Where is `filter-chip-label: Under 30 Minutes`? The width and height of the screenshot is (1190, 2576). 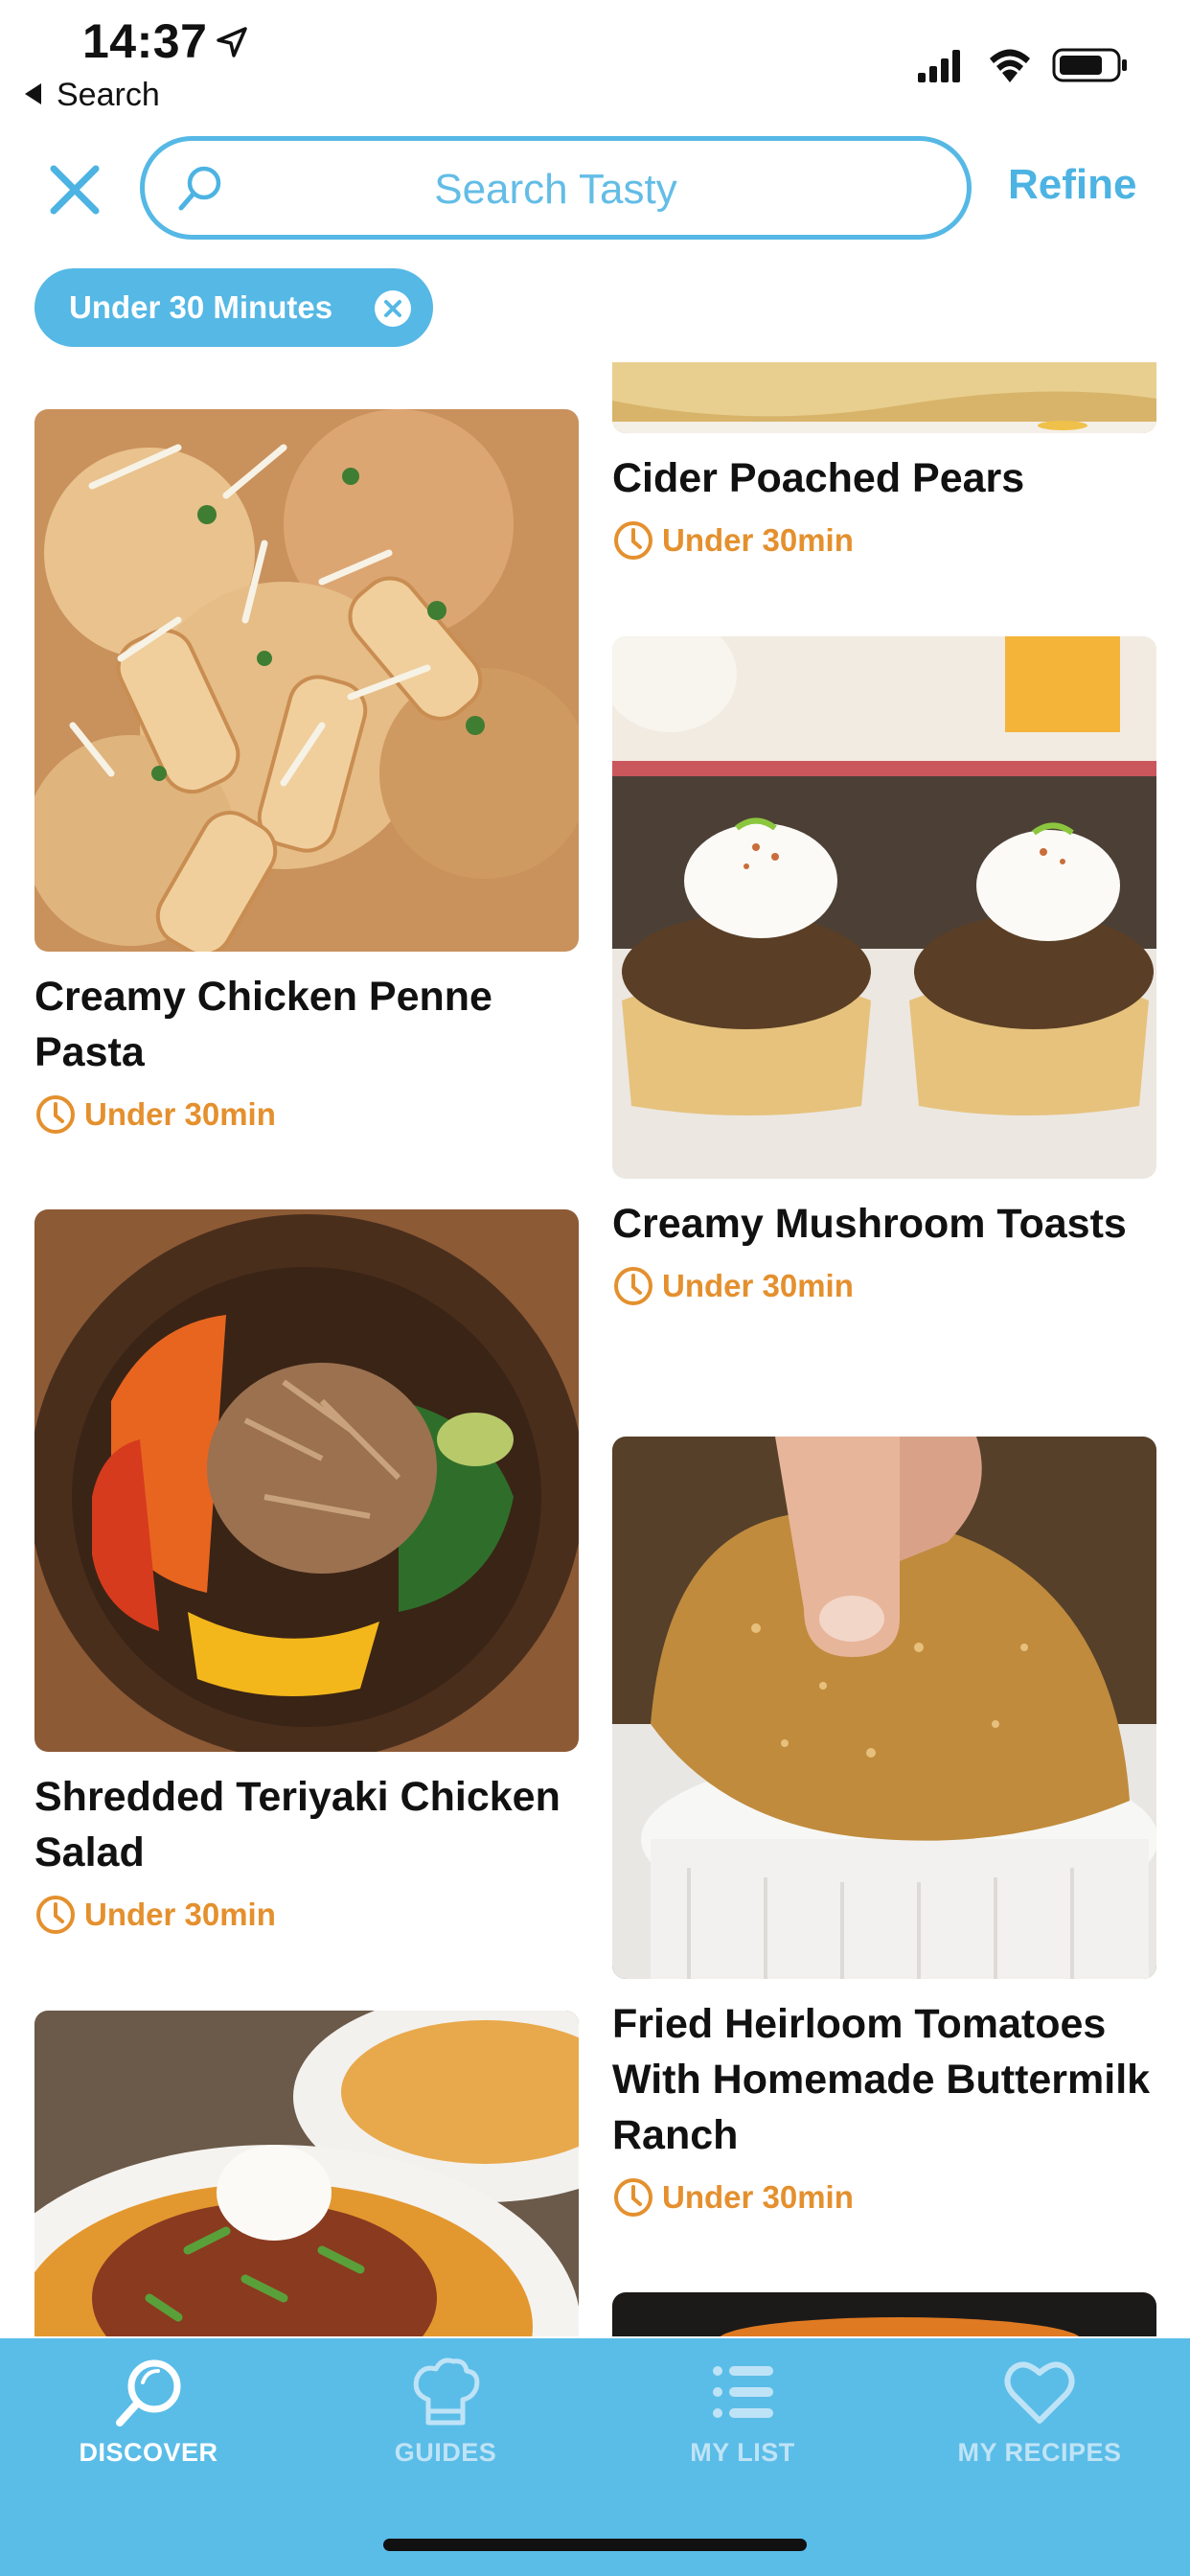
filter-chip-label: Under 30 Minutes is located at coordinates (201, 307).